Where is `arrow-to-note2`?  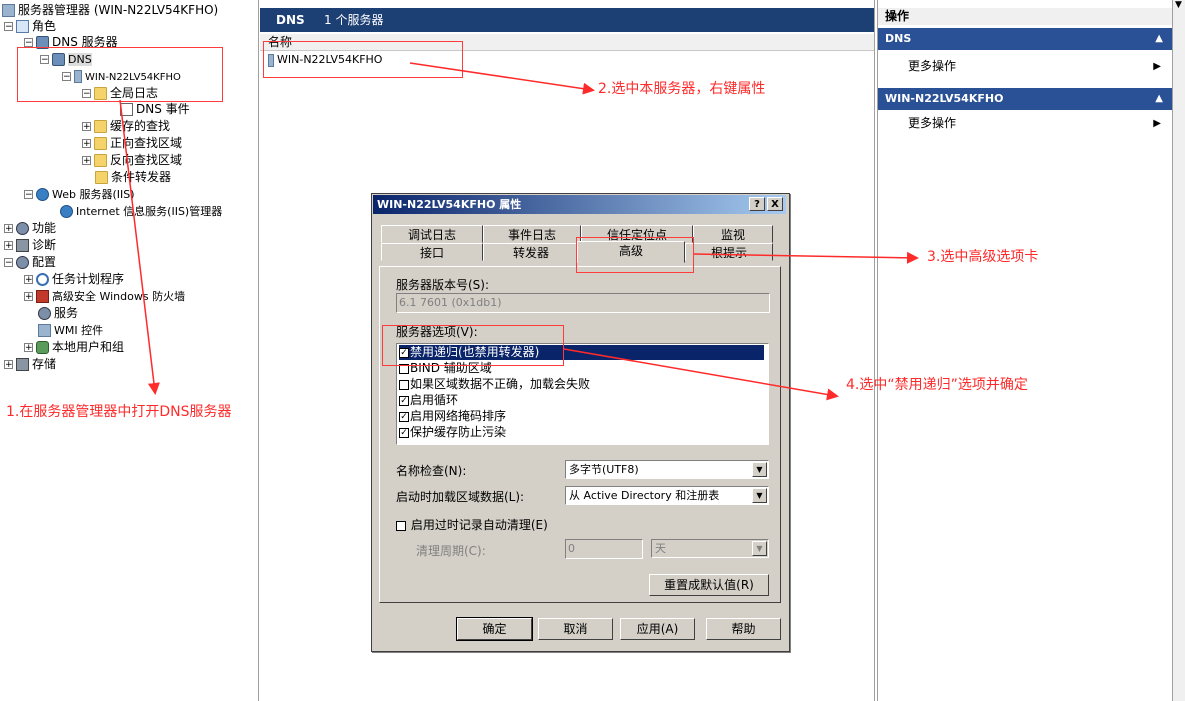 arrow-to-note2 is located at coordinates (502, 78).